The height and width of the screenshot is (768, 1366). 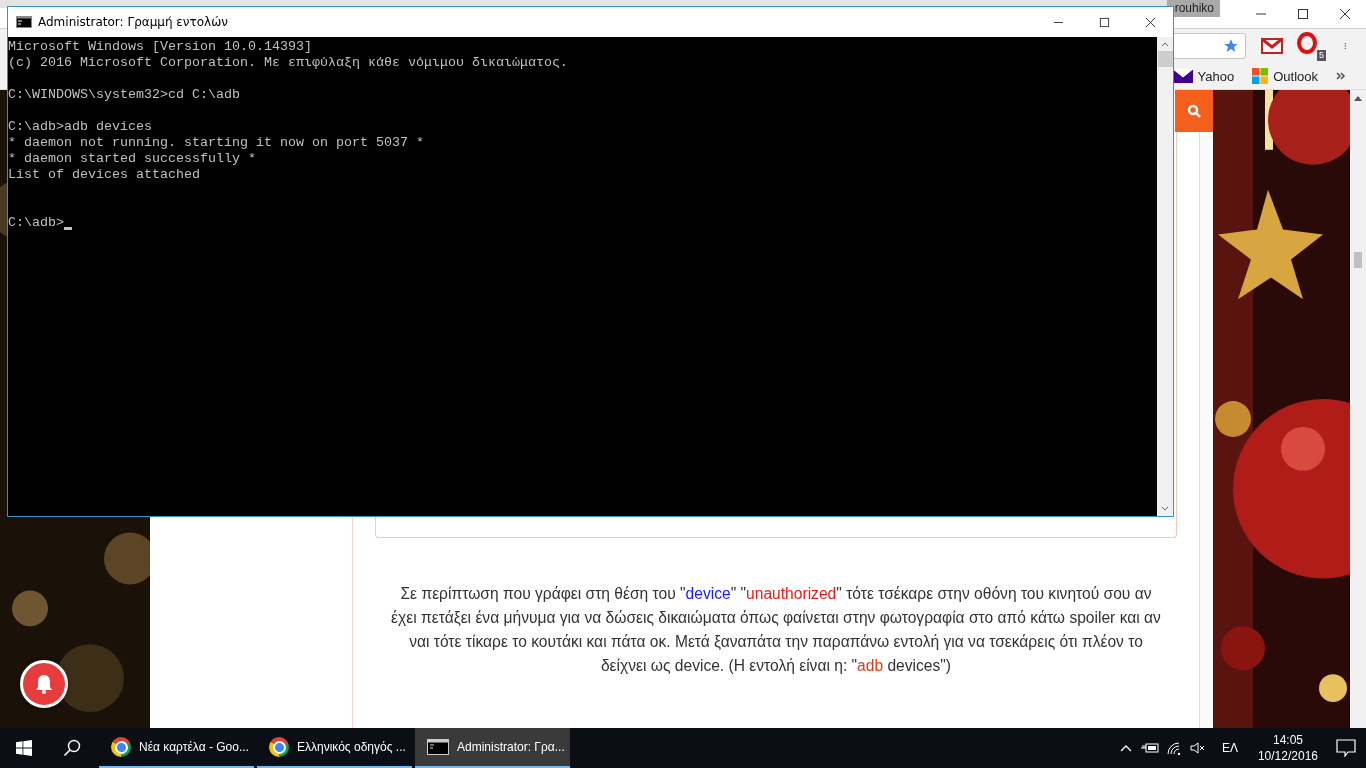 I want to click on chevron-up-icon, so click(x=1125, y=748).